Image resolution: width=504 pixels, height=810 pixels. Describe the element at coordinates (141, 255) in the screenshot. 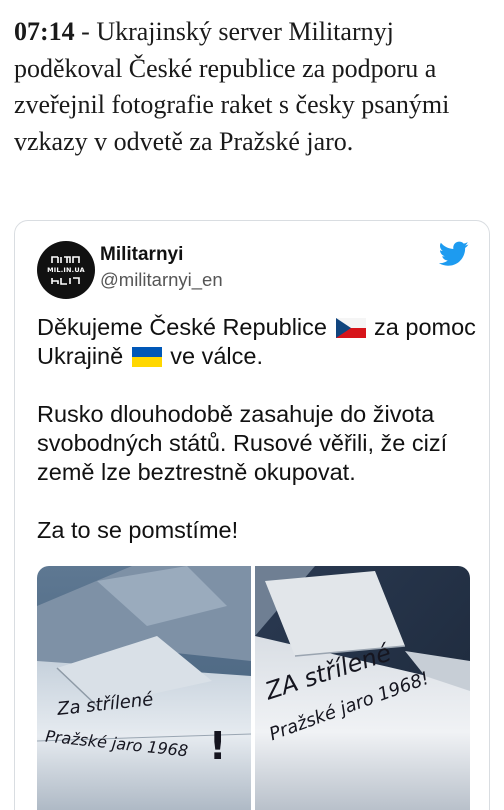

I see `tweet-display-name: Militarnyi` at that location.